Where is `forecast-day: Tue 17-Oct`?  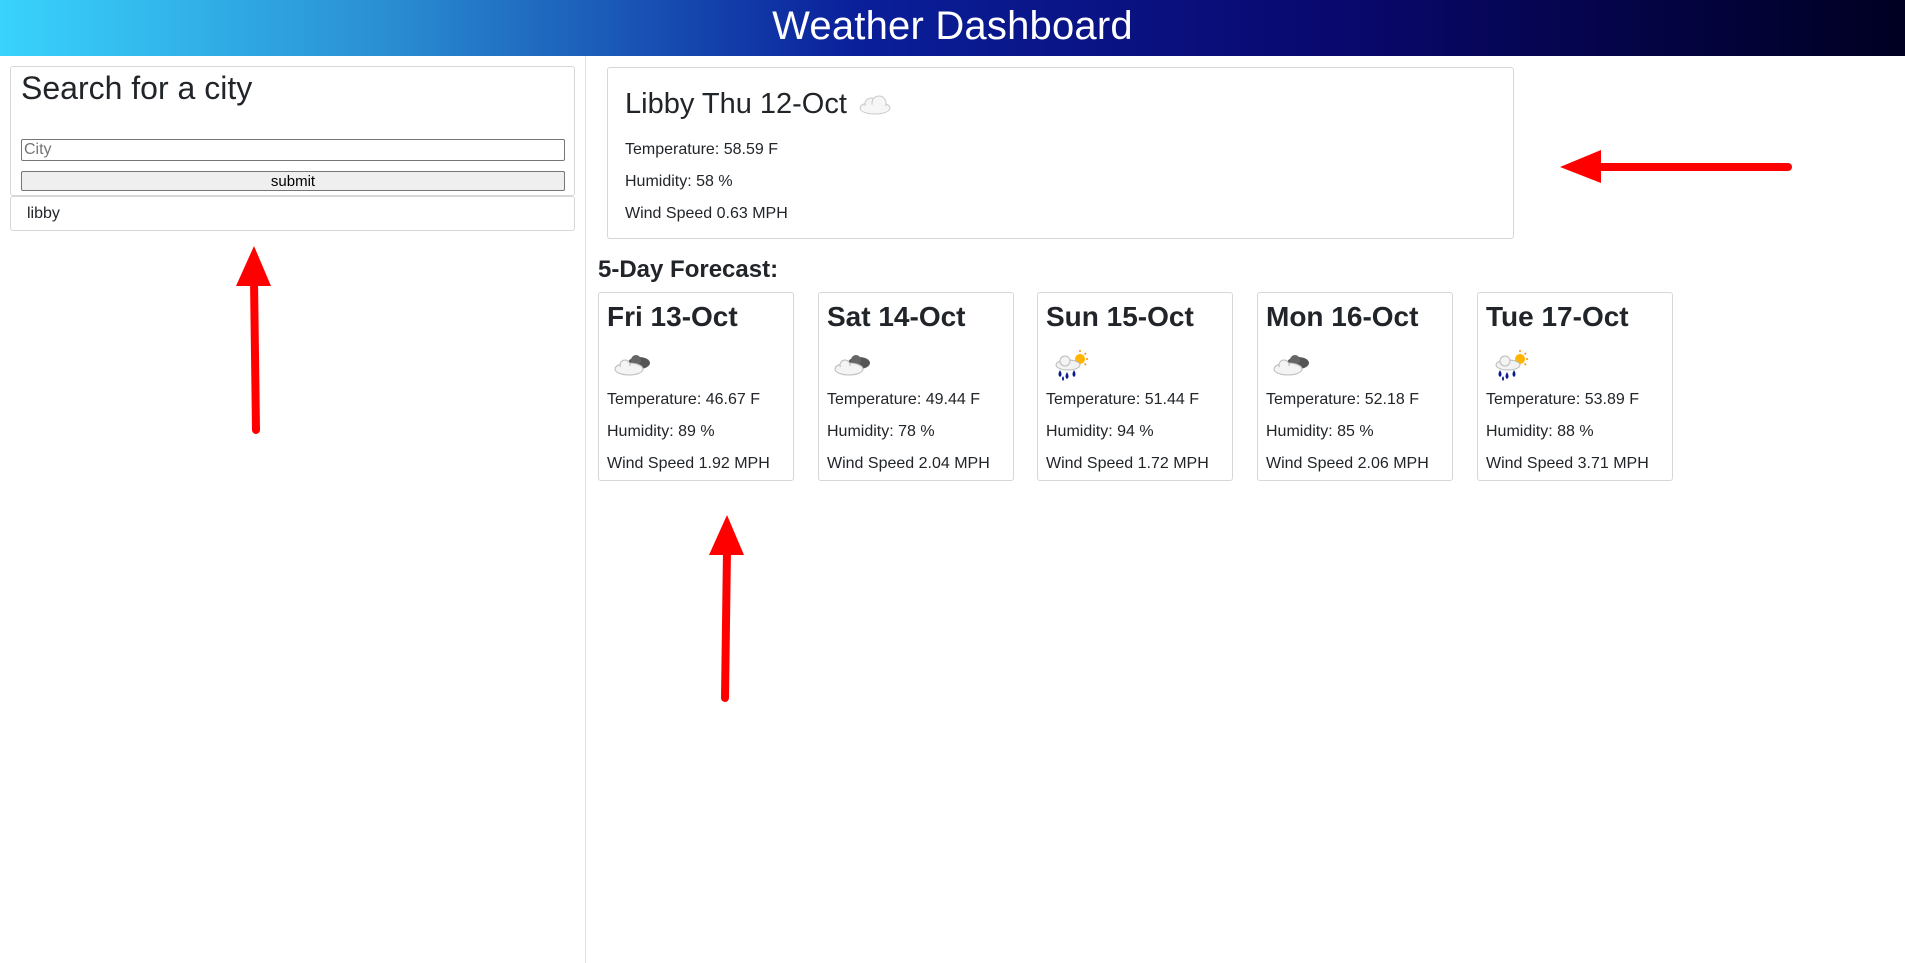
forecast-day: Tue 17-Oct is located at coordinates (1557, 316).